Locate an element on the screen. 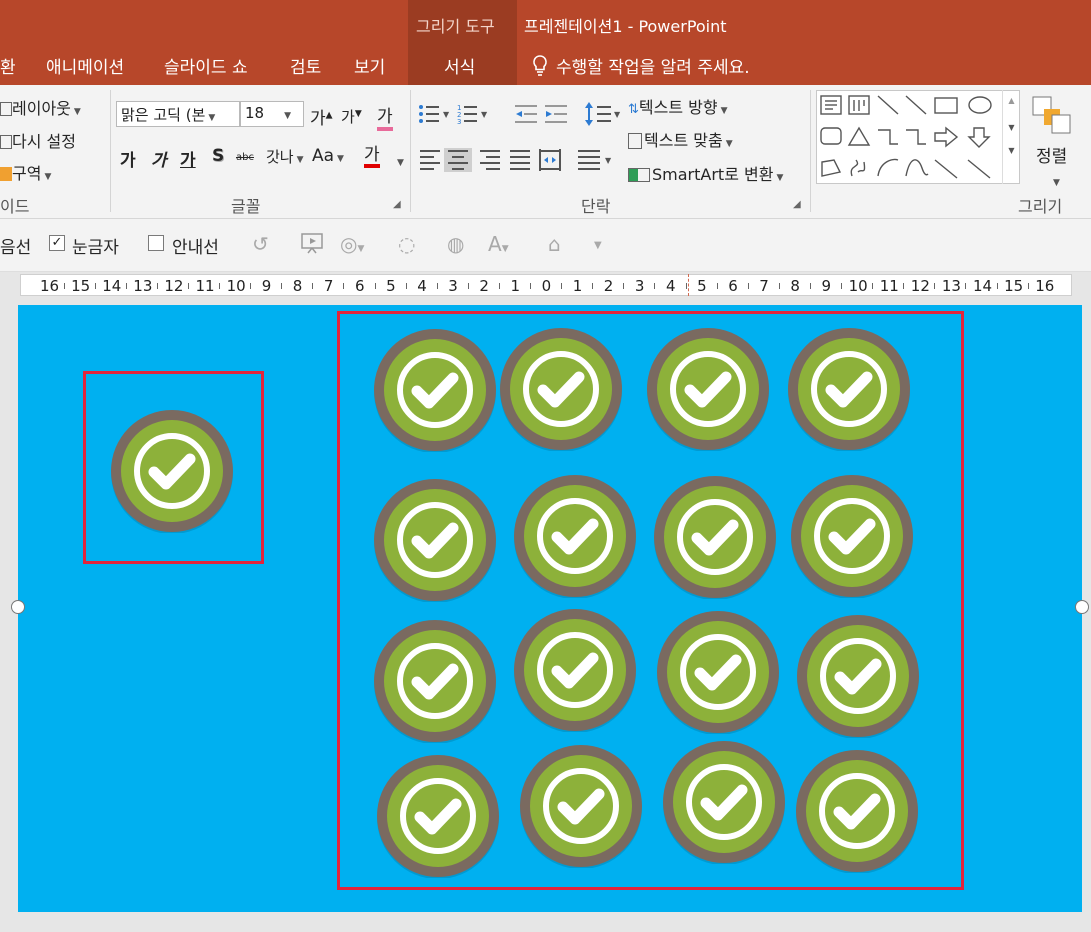 The height and width of the screenshot is (932, 1091). grow-font-button: 가▲ is located at coordinates (321, 116).